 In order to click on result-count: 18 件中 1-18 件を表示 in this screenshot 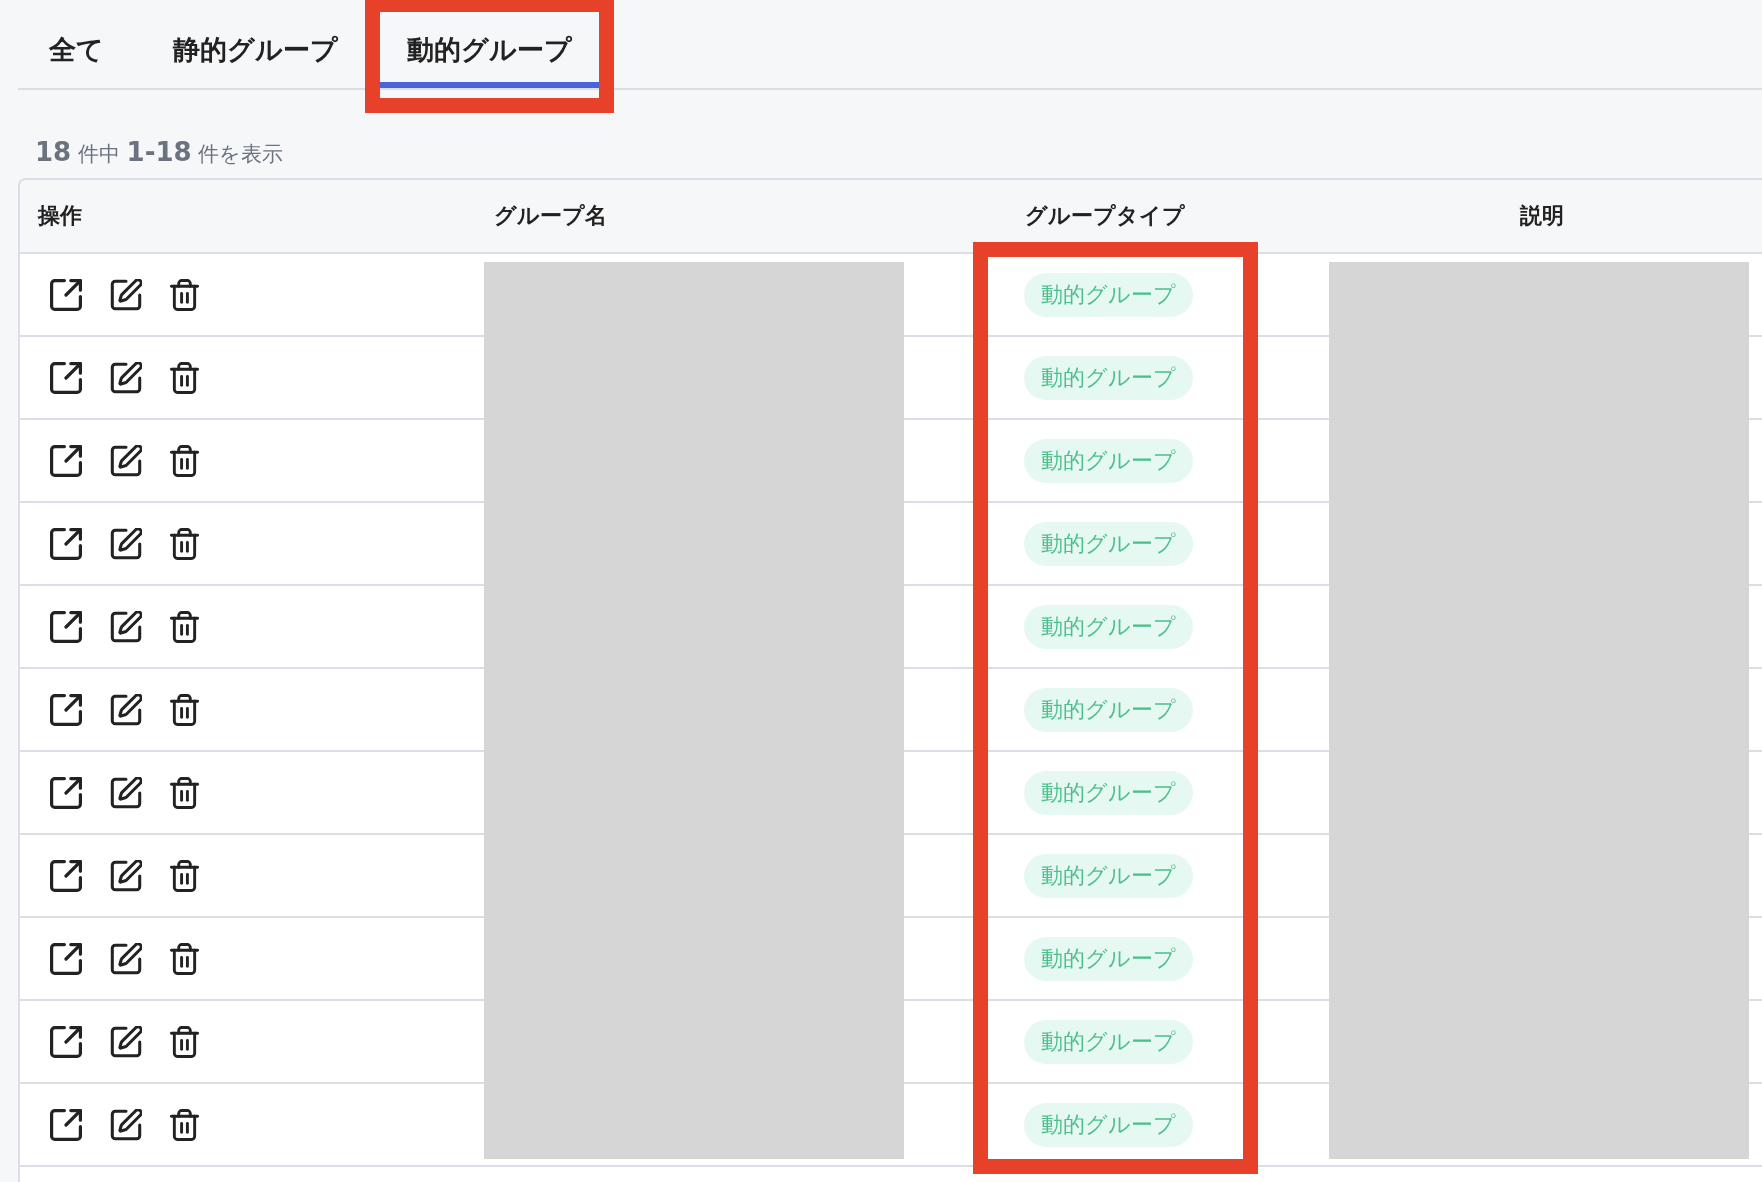, I will do `click(159, 152)`.